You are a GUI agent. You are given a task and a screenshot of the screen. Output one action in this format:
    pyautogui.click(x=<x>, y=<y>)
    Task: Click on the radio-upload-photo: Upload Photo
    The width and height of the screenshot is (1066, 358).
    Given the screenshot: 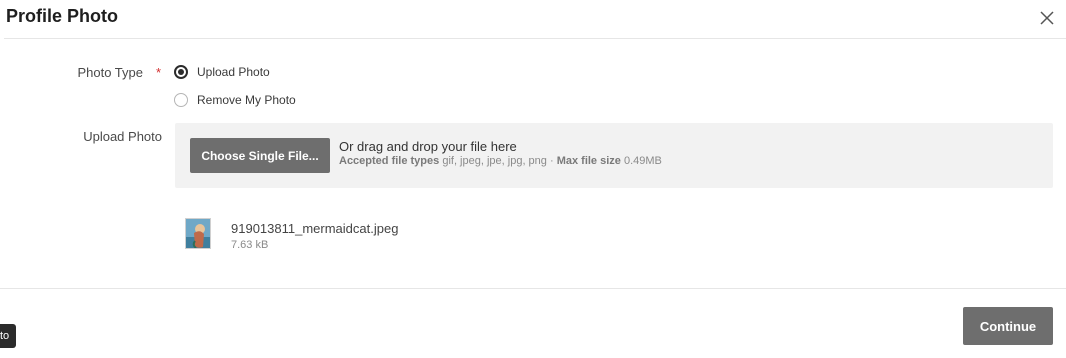 What is the action you would take?
    pyautogui.click(x=222, y=72)
    